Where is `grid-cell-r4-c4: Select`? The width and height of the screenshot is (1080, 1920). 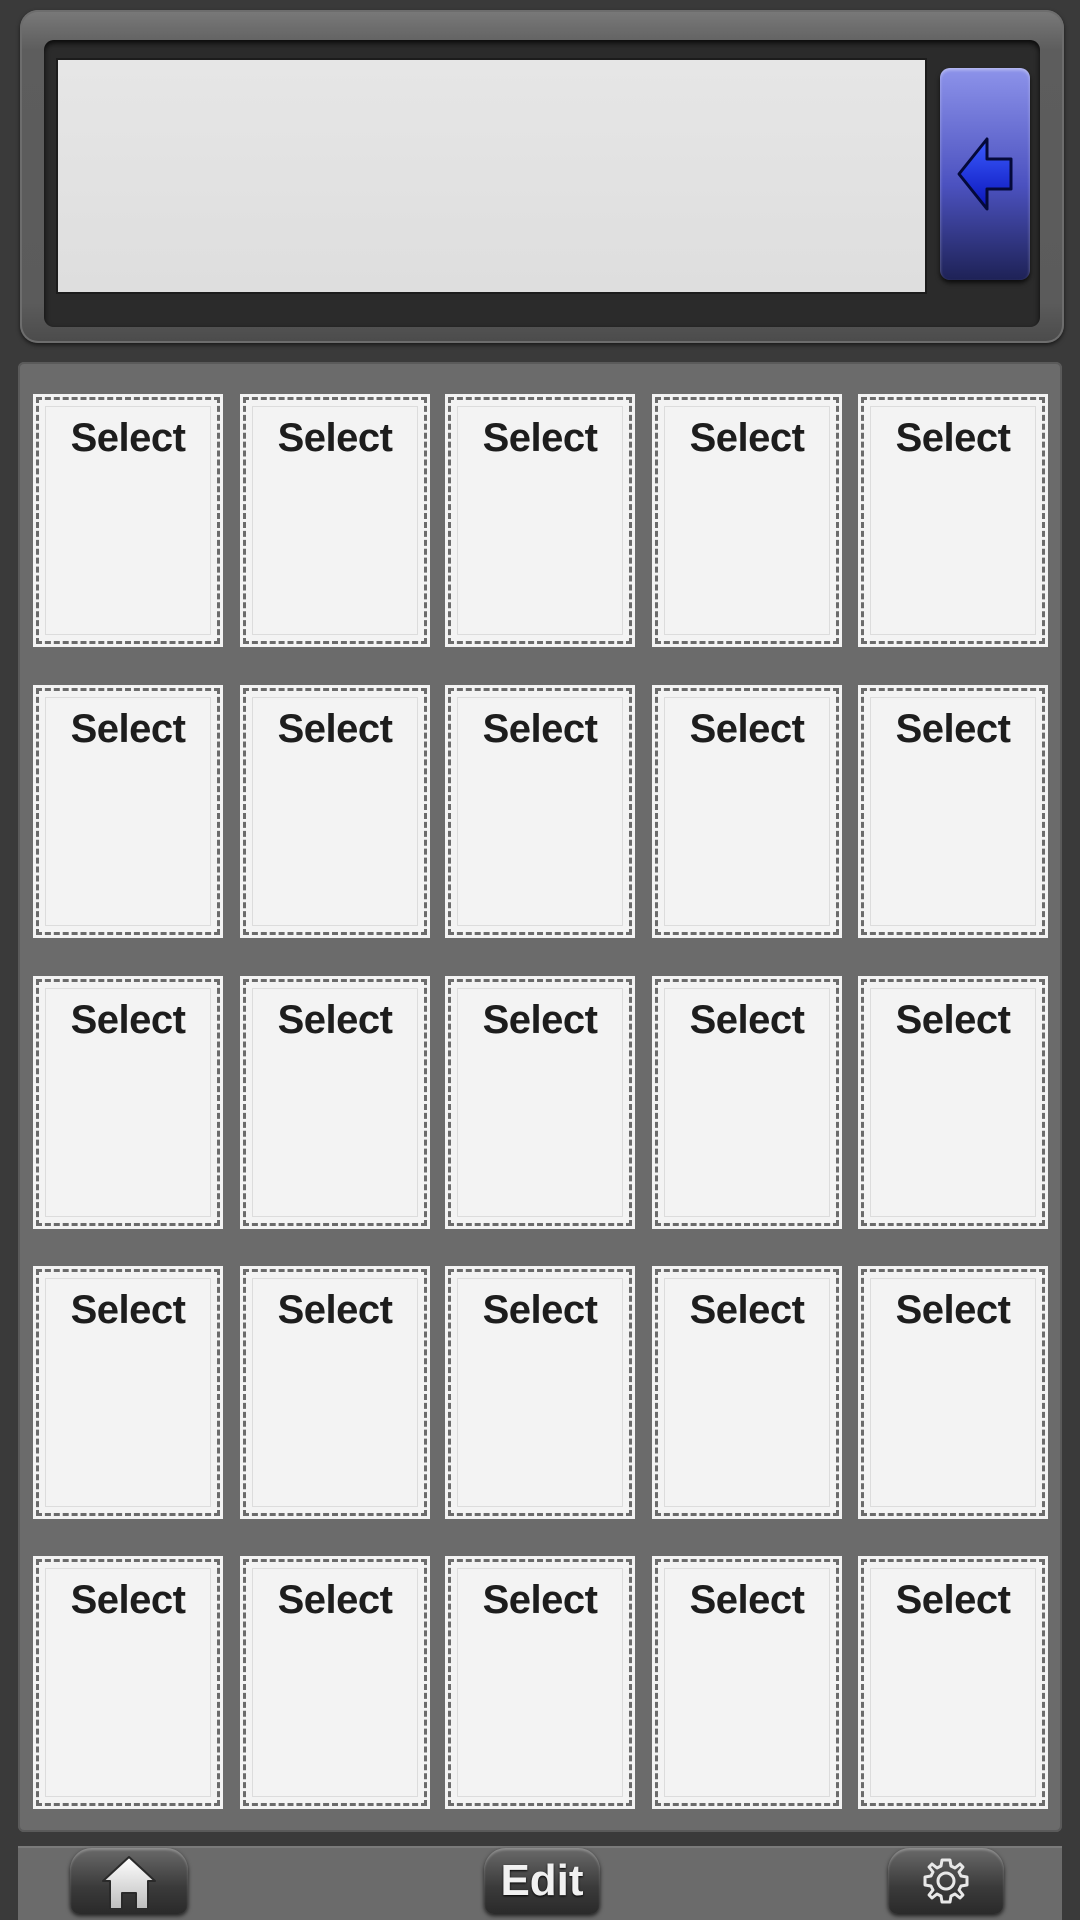 grid-cell-r4-c4: Select is located at coordinates (747, 1392).